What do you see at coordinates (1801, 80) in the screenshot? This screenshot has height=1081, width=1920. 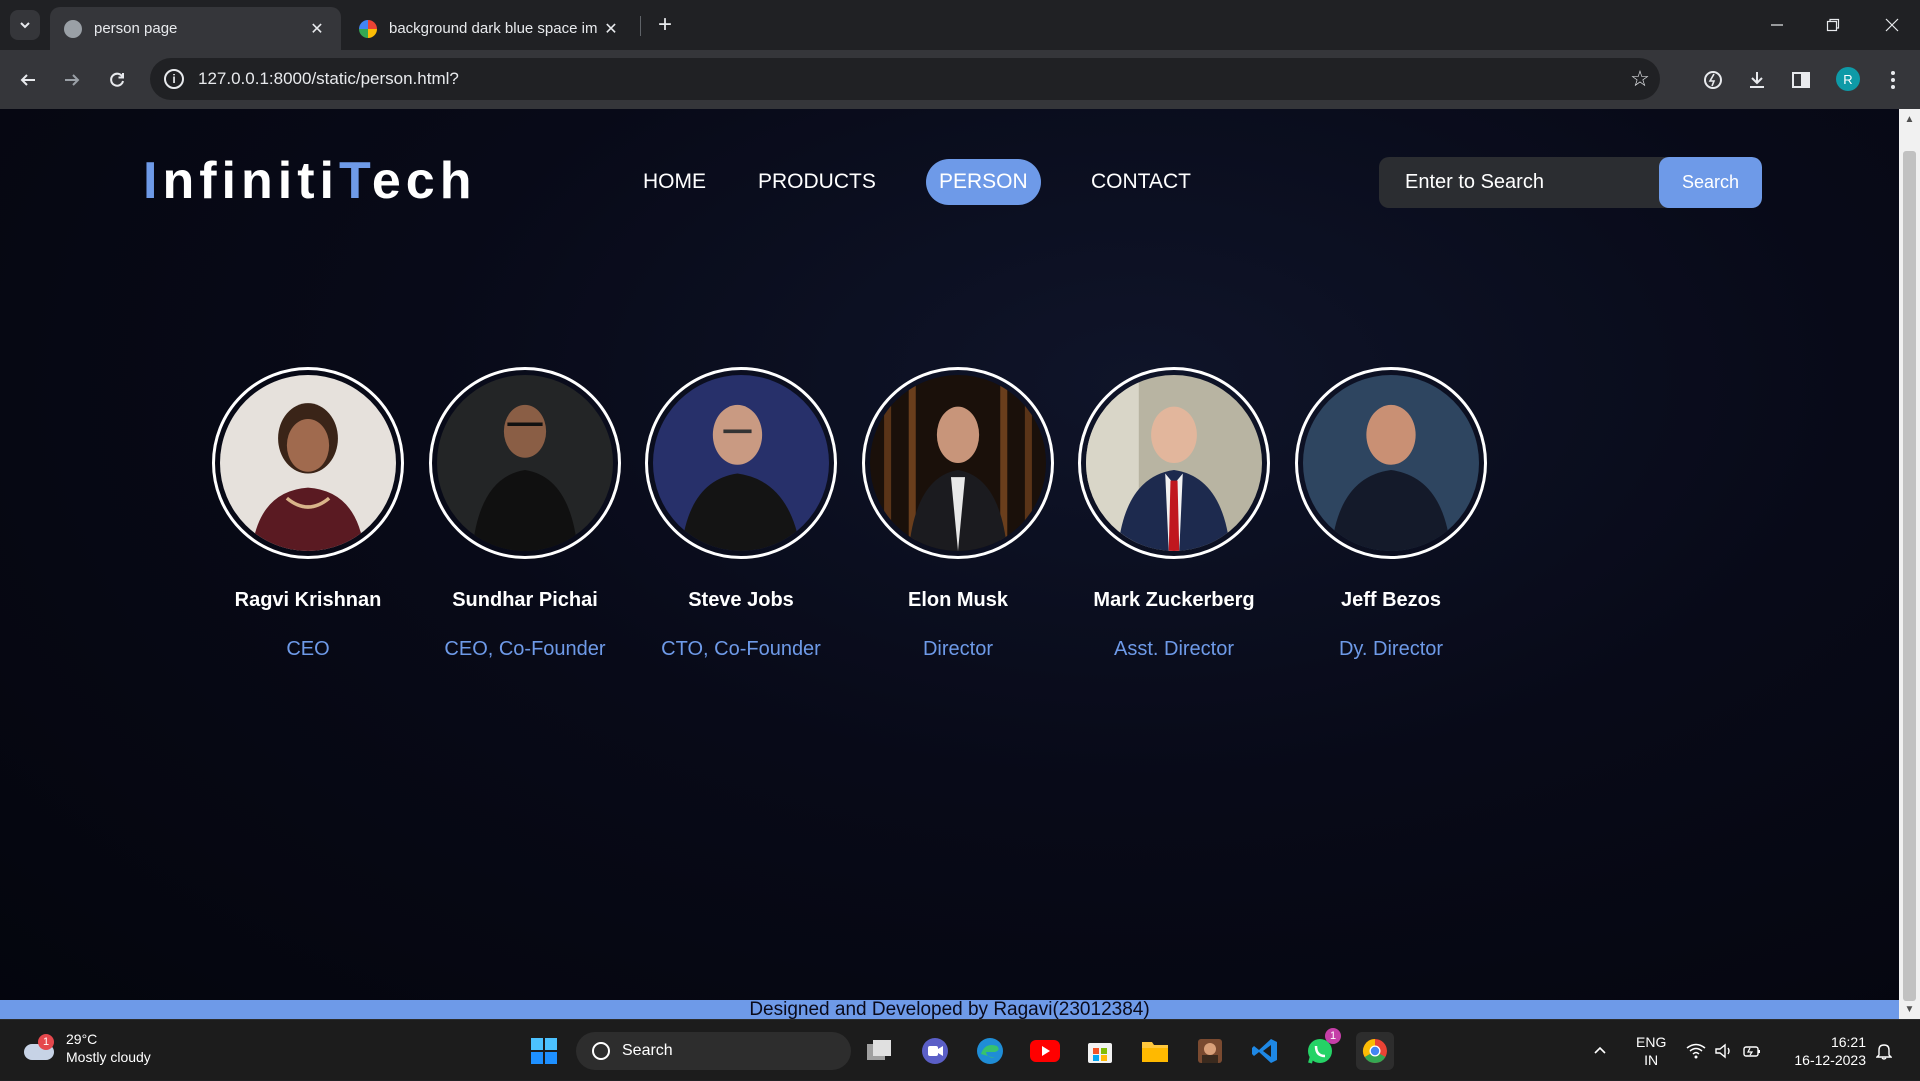 I see `side-panel-icon` at bounding box center [1801, 80].